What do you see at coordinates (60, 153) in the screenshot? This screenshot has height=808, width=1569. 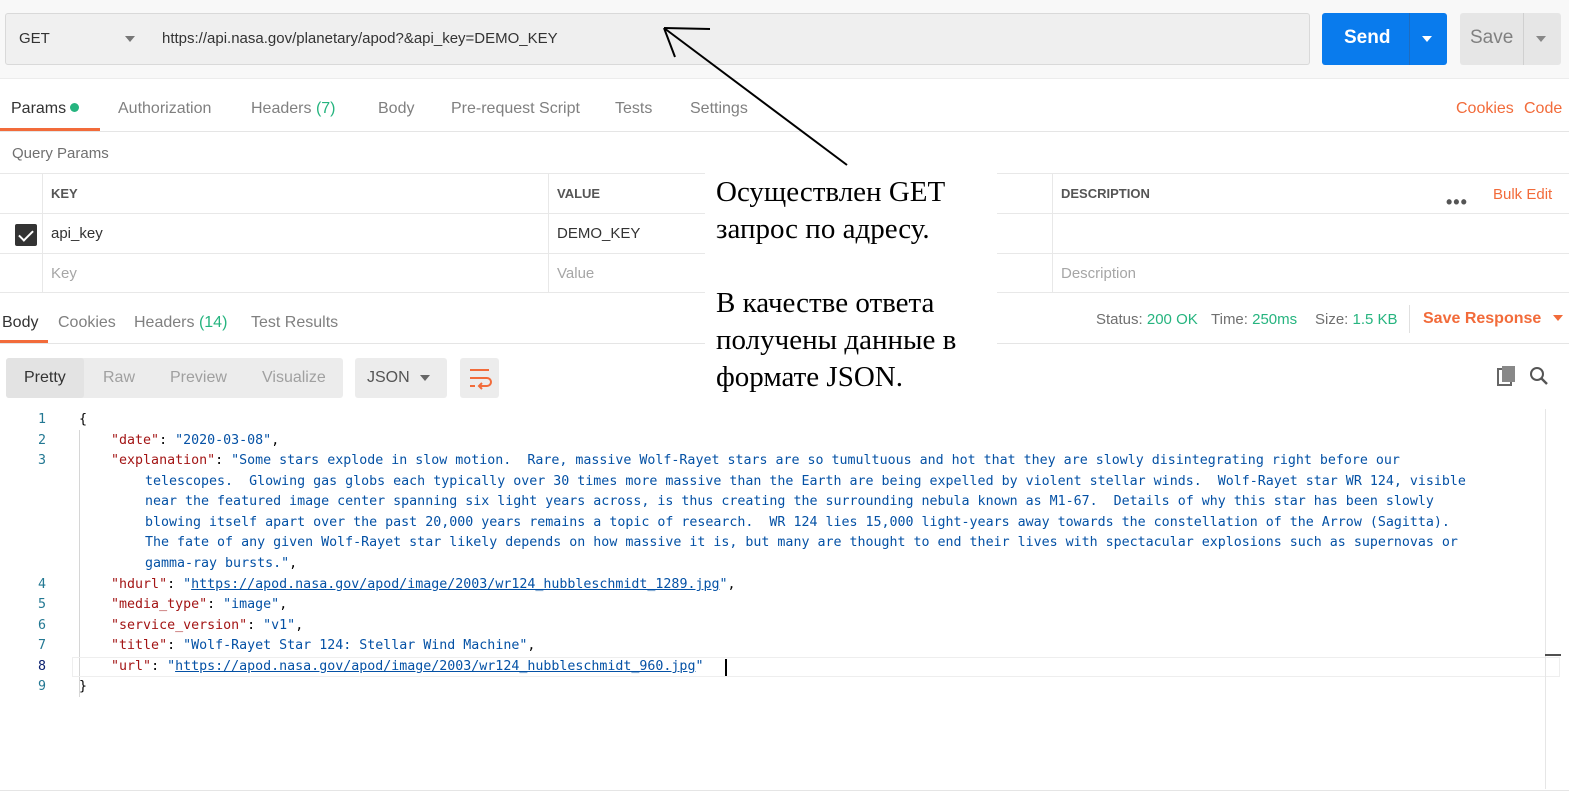 I see `query-params-title: Query Params` at bounding box center [60, 153].